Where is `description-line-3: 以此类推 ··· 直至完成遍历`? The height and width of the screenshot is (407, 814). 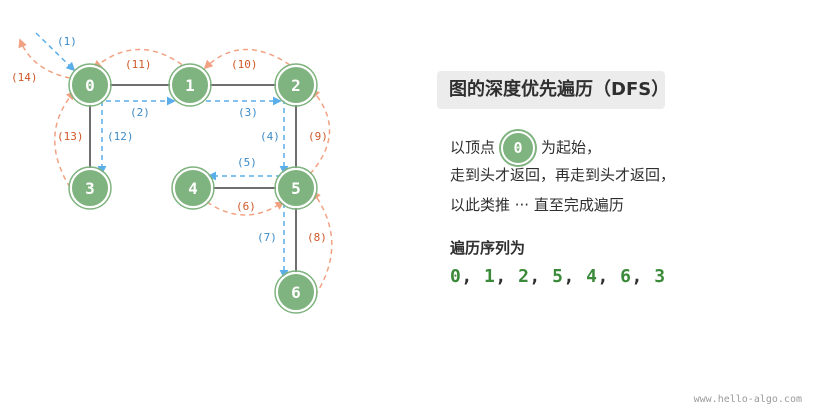
description-line-3: 以此类推 ··· 直至完成遍历 is located at coordinates (537, 205).